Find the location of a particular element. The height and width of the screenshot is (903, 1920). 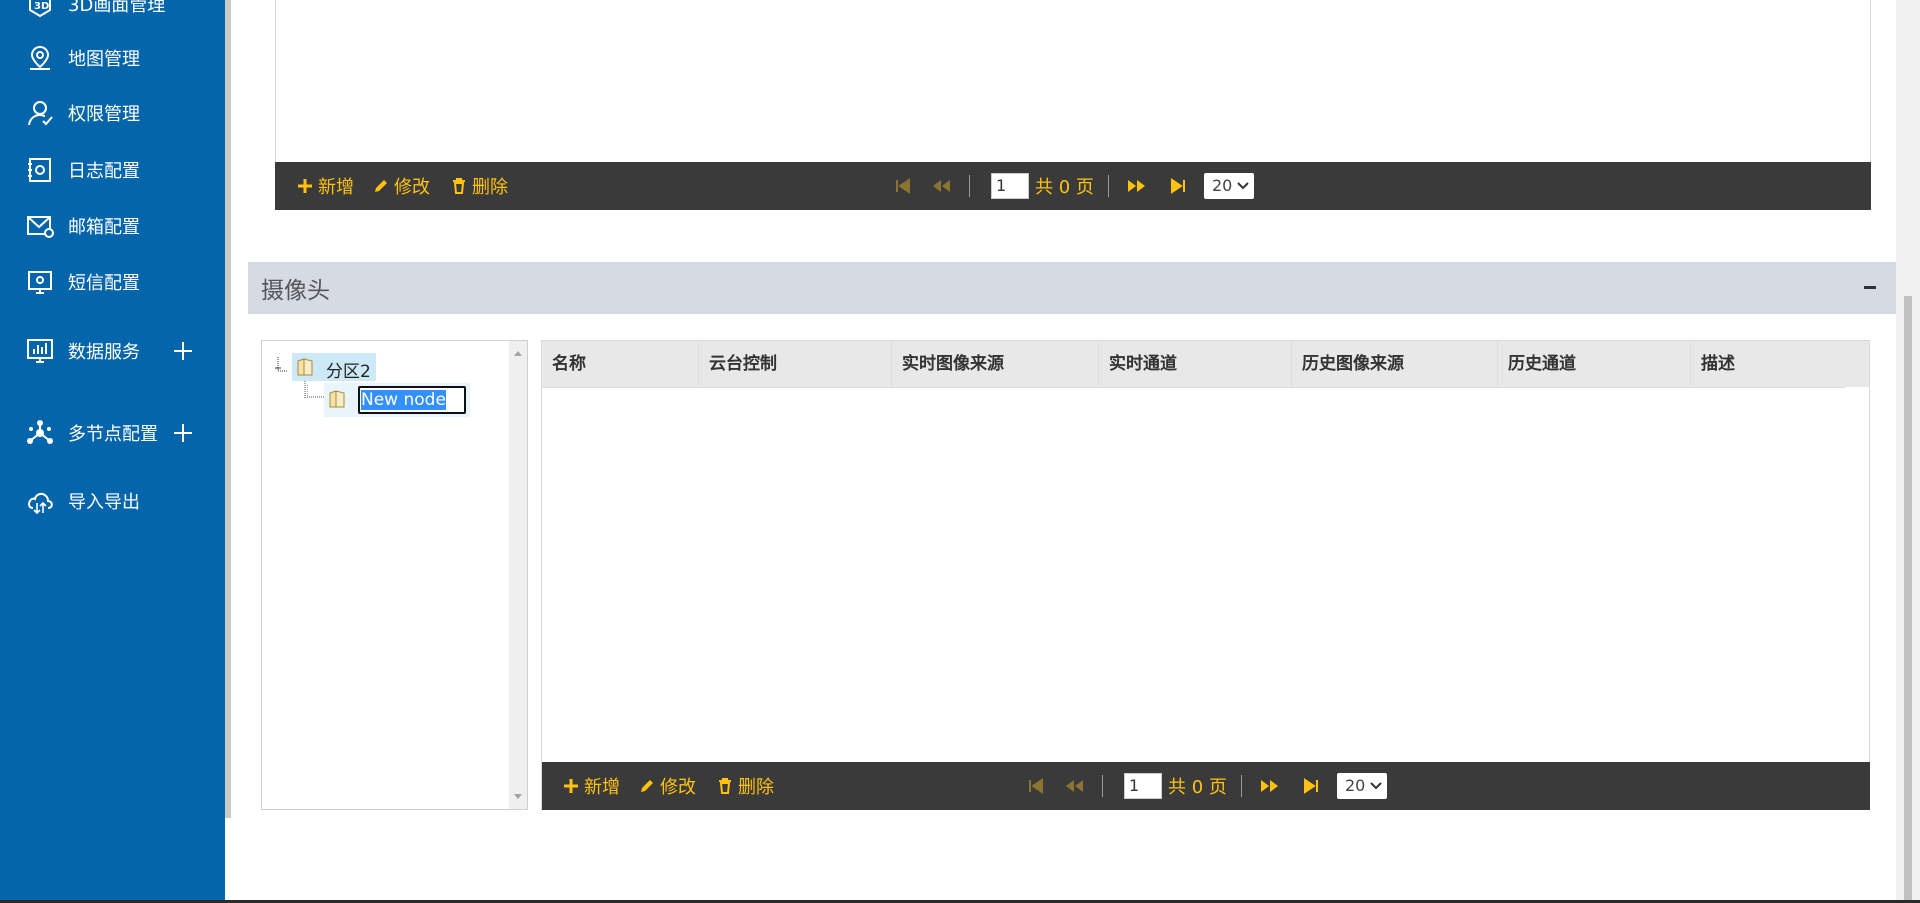

column-header-name: 名称 is located at coordinates (620, 364).